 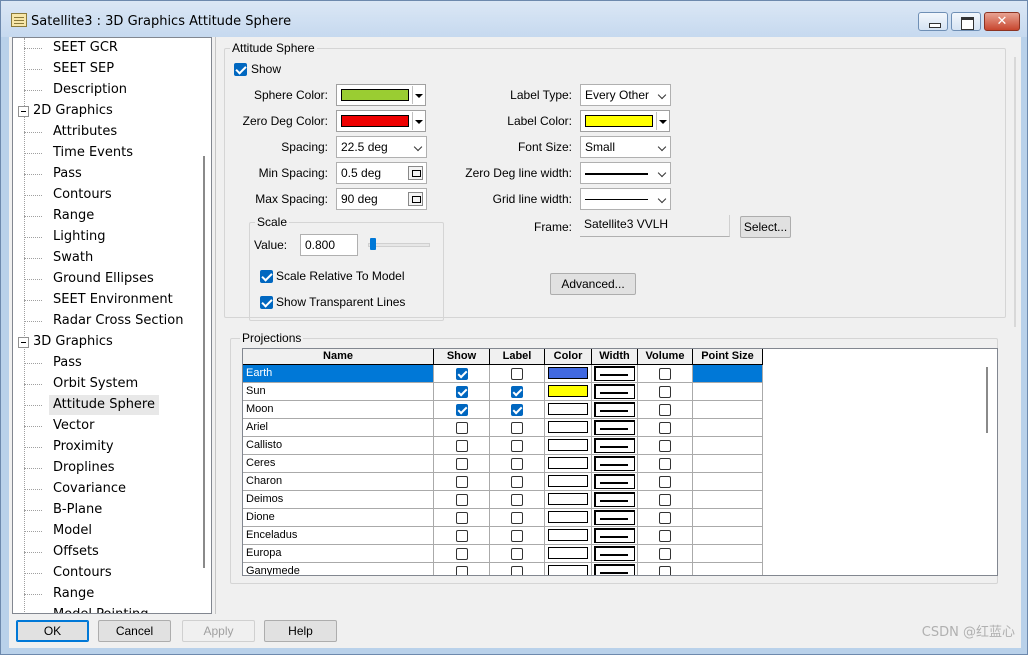 I want to click on help-button: Help, so click(x=300, y=631).